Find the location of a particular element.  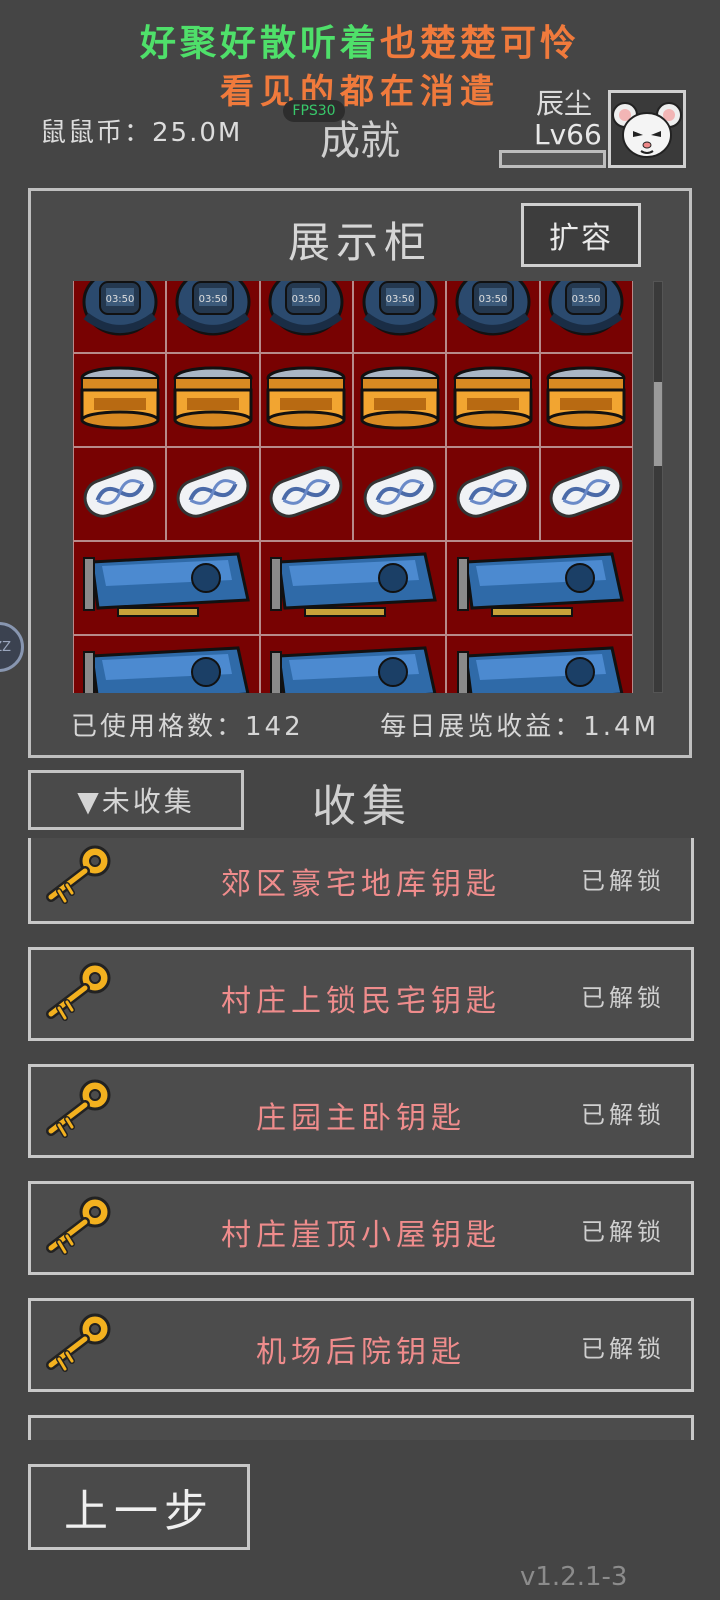

cabinet-row: 03:50 03:50 03:50 03:50 03:50 03:50 is located at coordinates (353, 317).